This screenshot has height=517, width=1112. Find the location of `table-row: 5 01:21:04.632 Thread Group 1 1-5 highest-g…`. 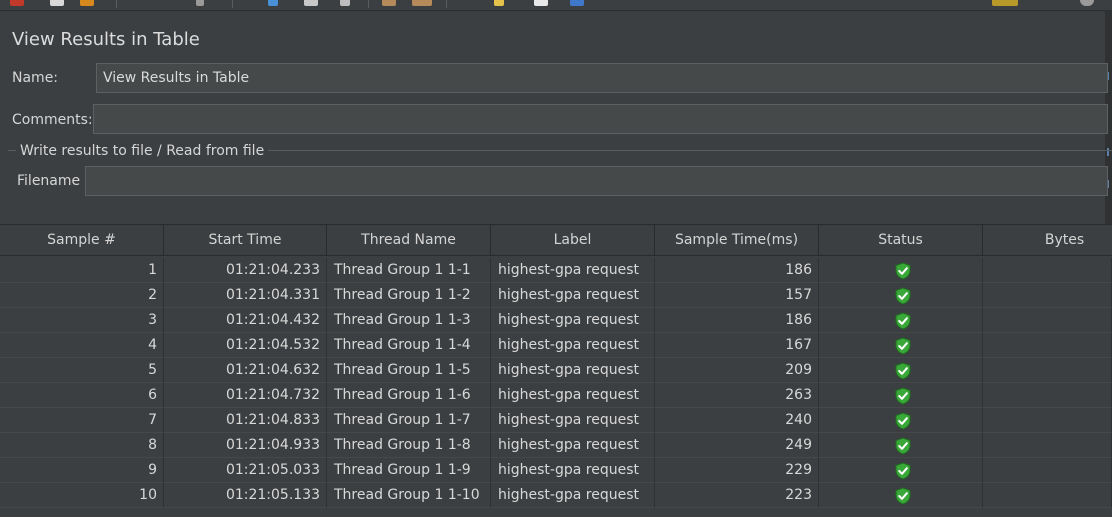

table-row: 5 01:21:04.632 Thread Group 1 1-5 highest-g… is located at coordinates (556, 370).